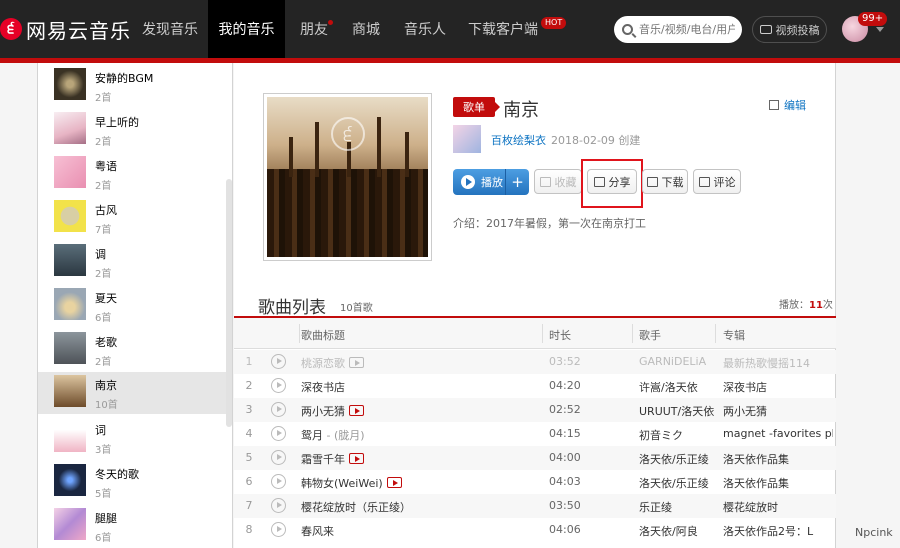 The height and width of the screenshot is (548, 900). I want to click on table-row: 1 桃源恋歌 03:52 GARNiDELiA 最新热歌慢摇114, so click(535, 362).